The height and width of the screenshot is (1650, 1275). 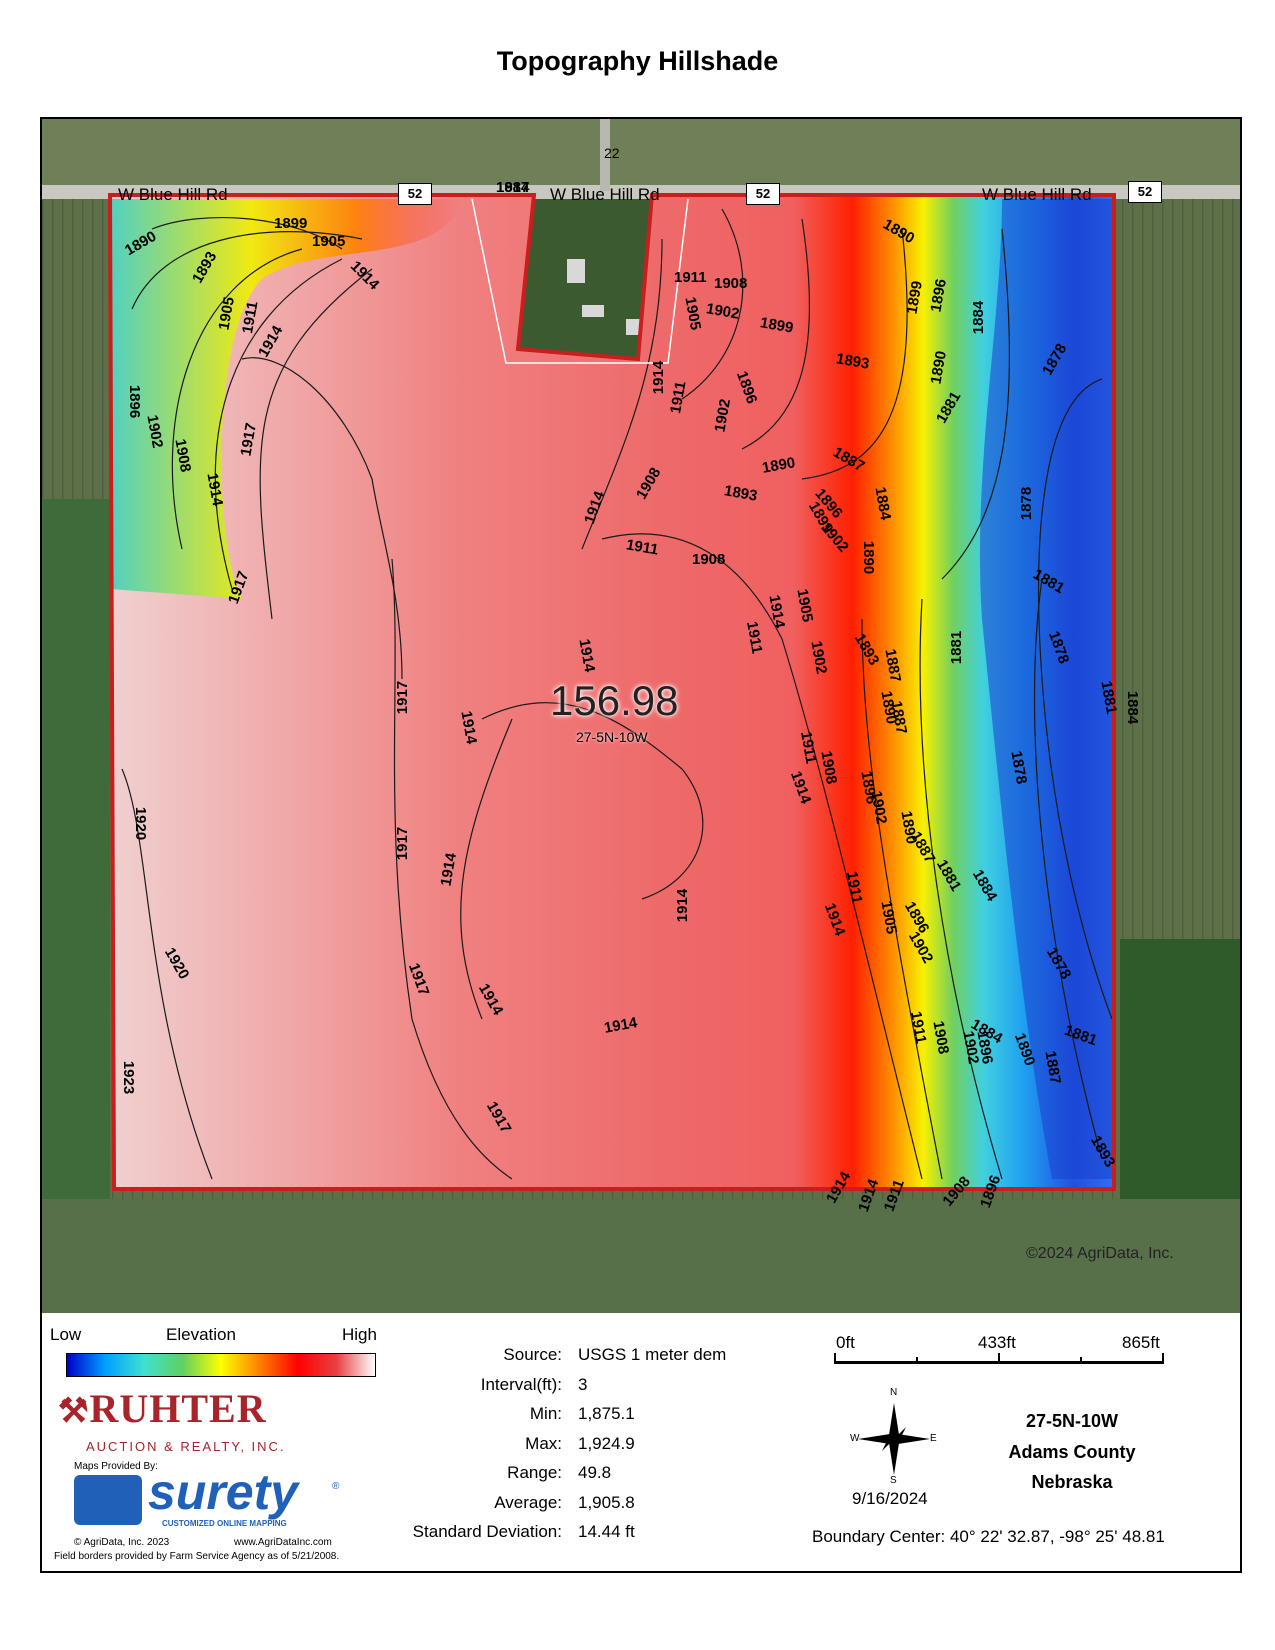 I want to click on stat-label: Max:, so click(x=543, y=1443).